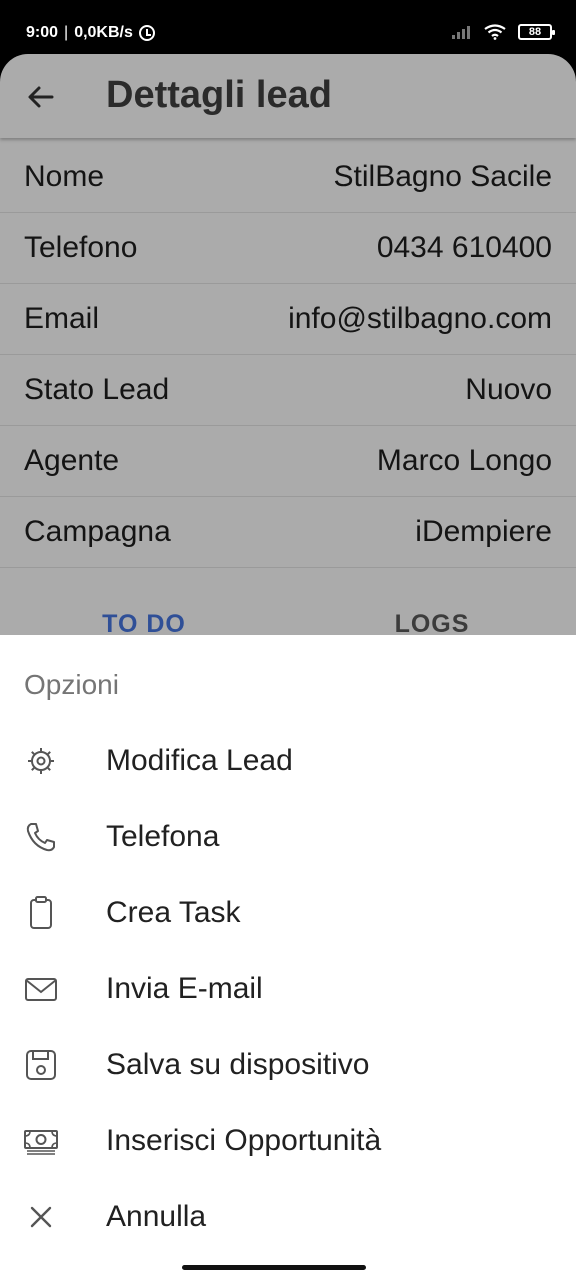 The image size is (576, 1280). I want to click on detail-value: StilBagno Sacile, so click(442, 176).